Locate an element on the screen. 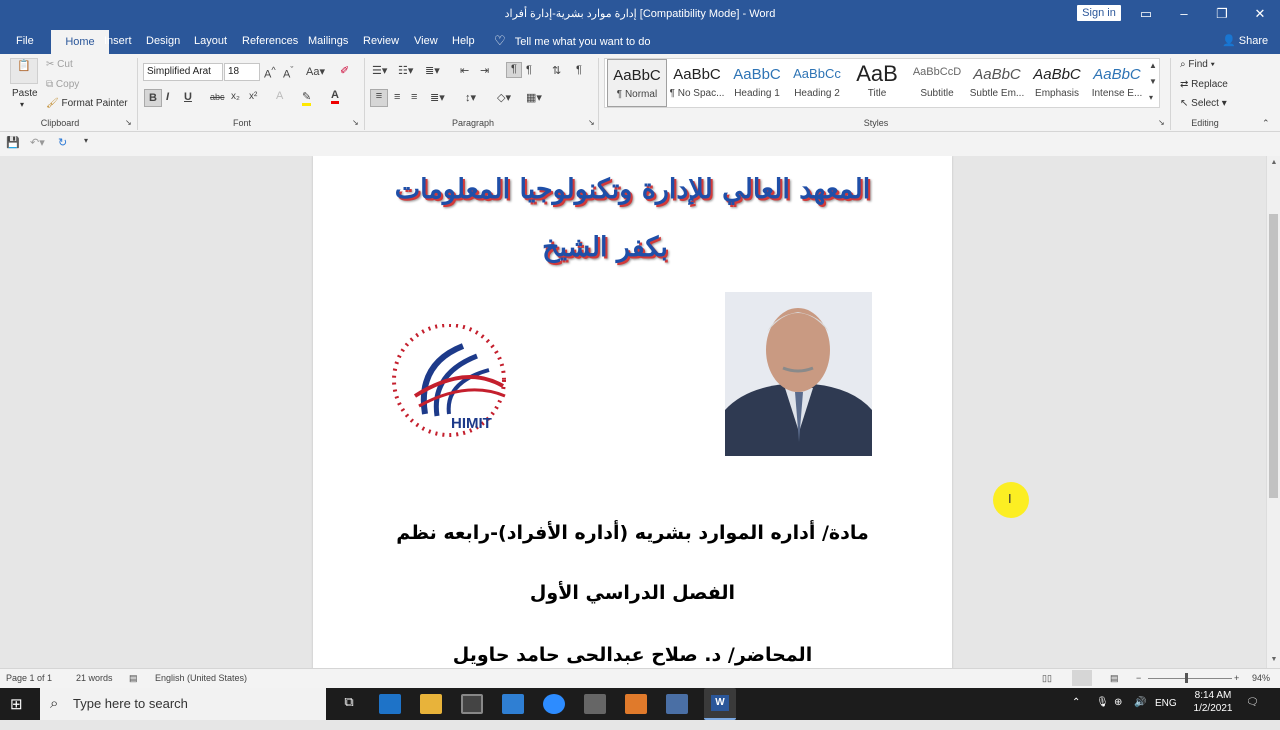 This screenshot has width=1280, height=730. shading-icon: ◇▾ is located at coordinates (504, 97).